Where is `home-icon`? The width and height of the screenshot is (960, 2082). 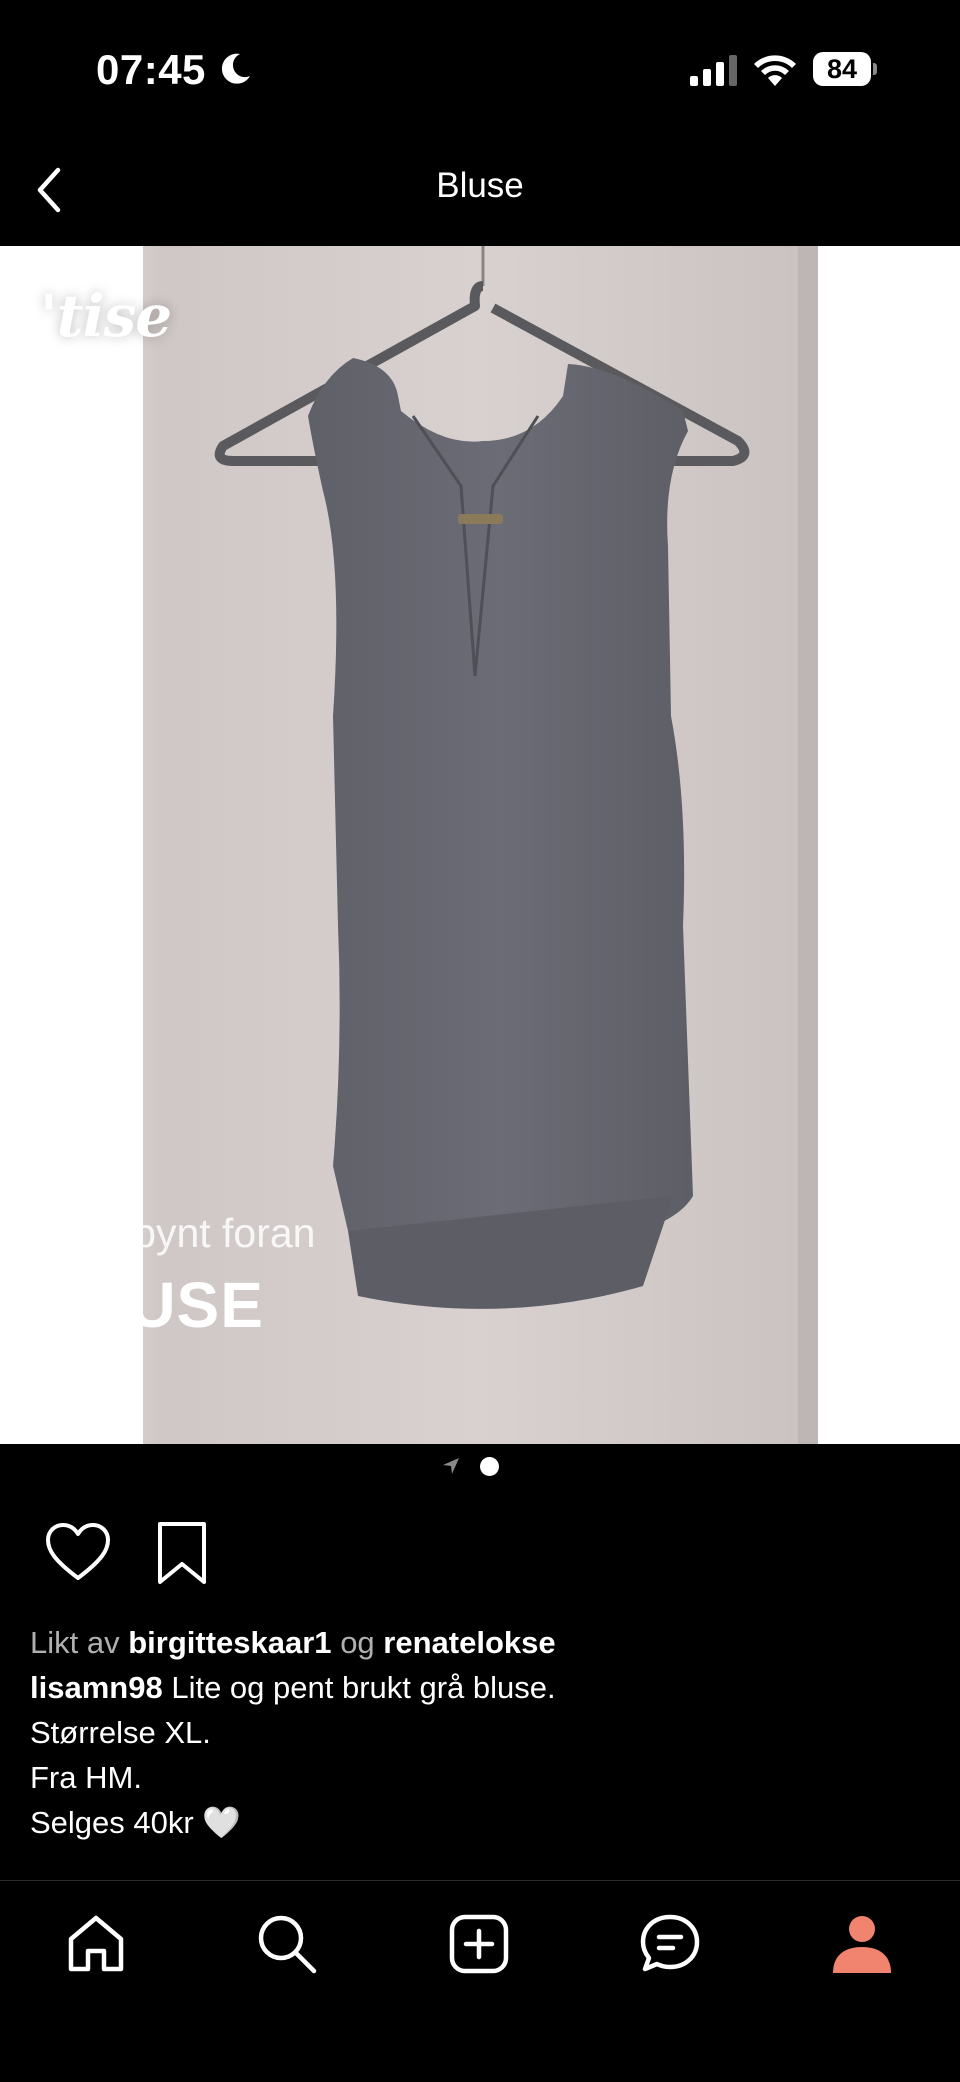 home-icon is located at coordinates (96, 1943).